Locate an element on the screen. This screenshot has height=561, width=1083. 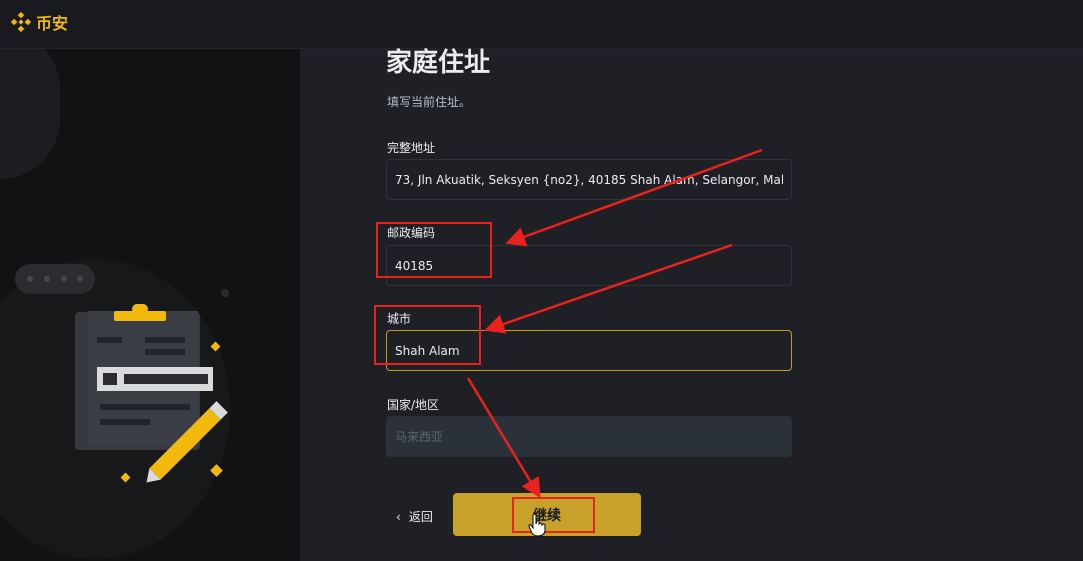
binance-logo-icon is located at coordinates (21, 22).